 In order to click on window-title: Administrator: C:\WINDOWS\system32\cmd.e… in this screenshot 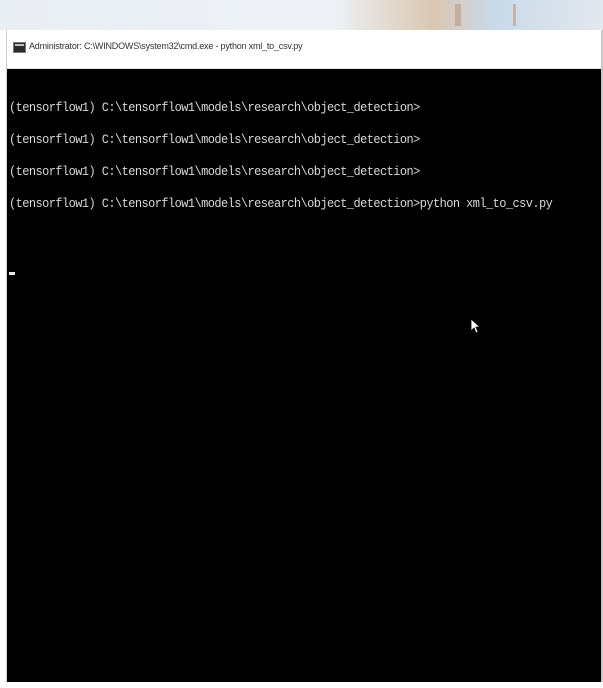, I will do `click(166, 46)`.